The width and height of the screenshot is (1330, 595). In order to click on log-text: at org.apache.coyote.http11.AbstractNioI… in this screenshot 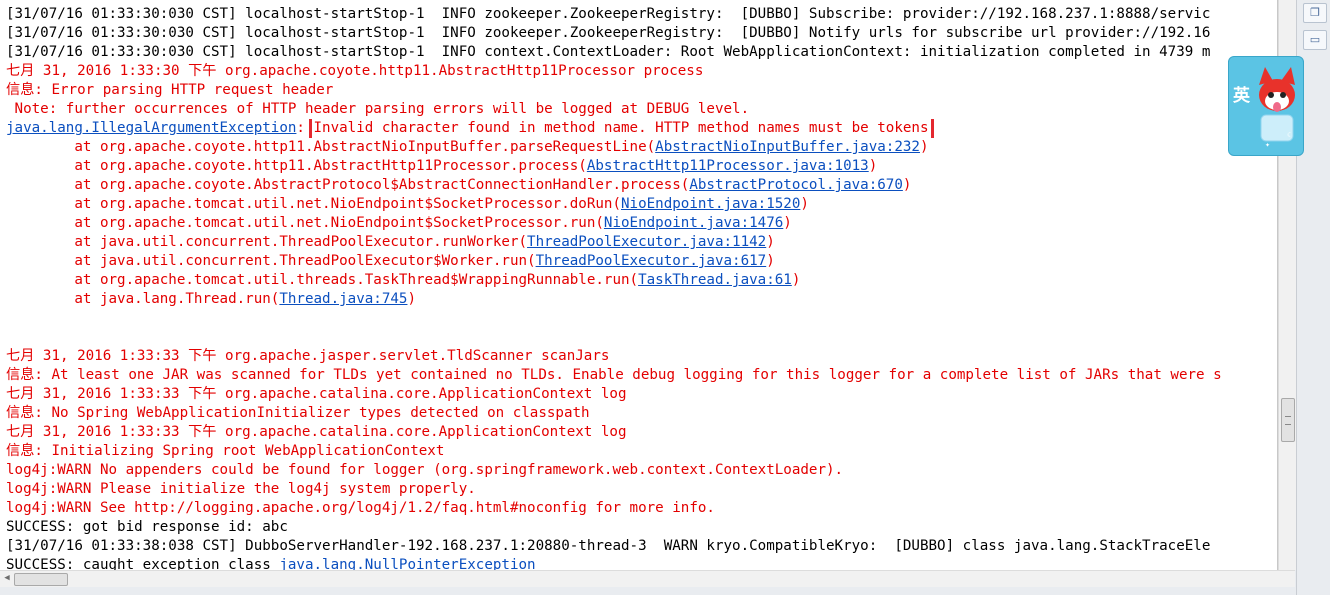, I will do `click(331, 147)`.